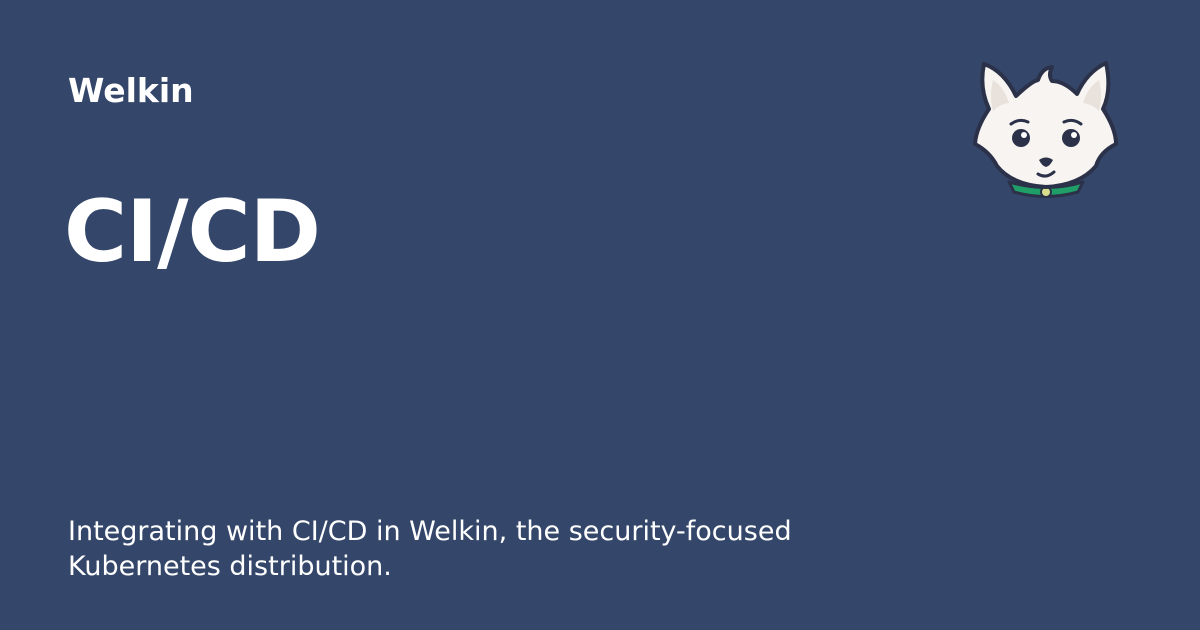 The image size is (1200, 630). I want to click on fox-mascot-icon, so click(1046, 131).